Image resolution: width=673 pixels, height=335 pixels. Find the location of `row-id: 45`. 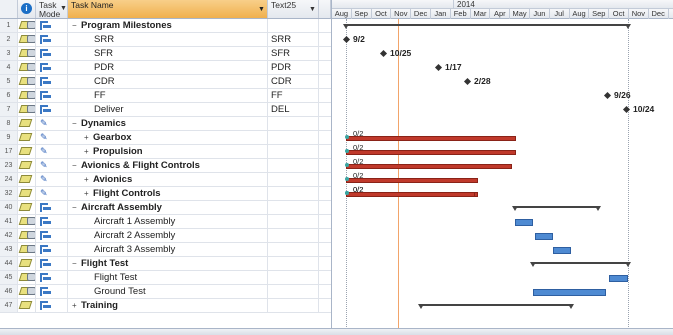

row-id: 45 is located at coordinates (9, 277).